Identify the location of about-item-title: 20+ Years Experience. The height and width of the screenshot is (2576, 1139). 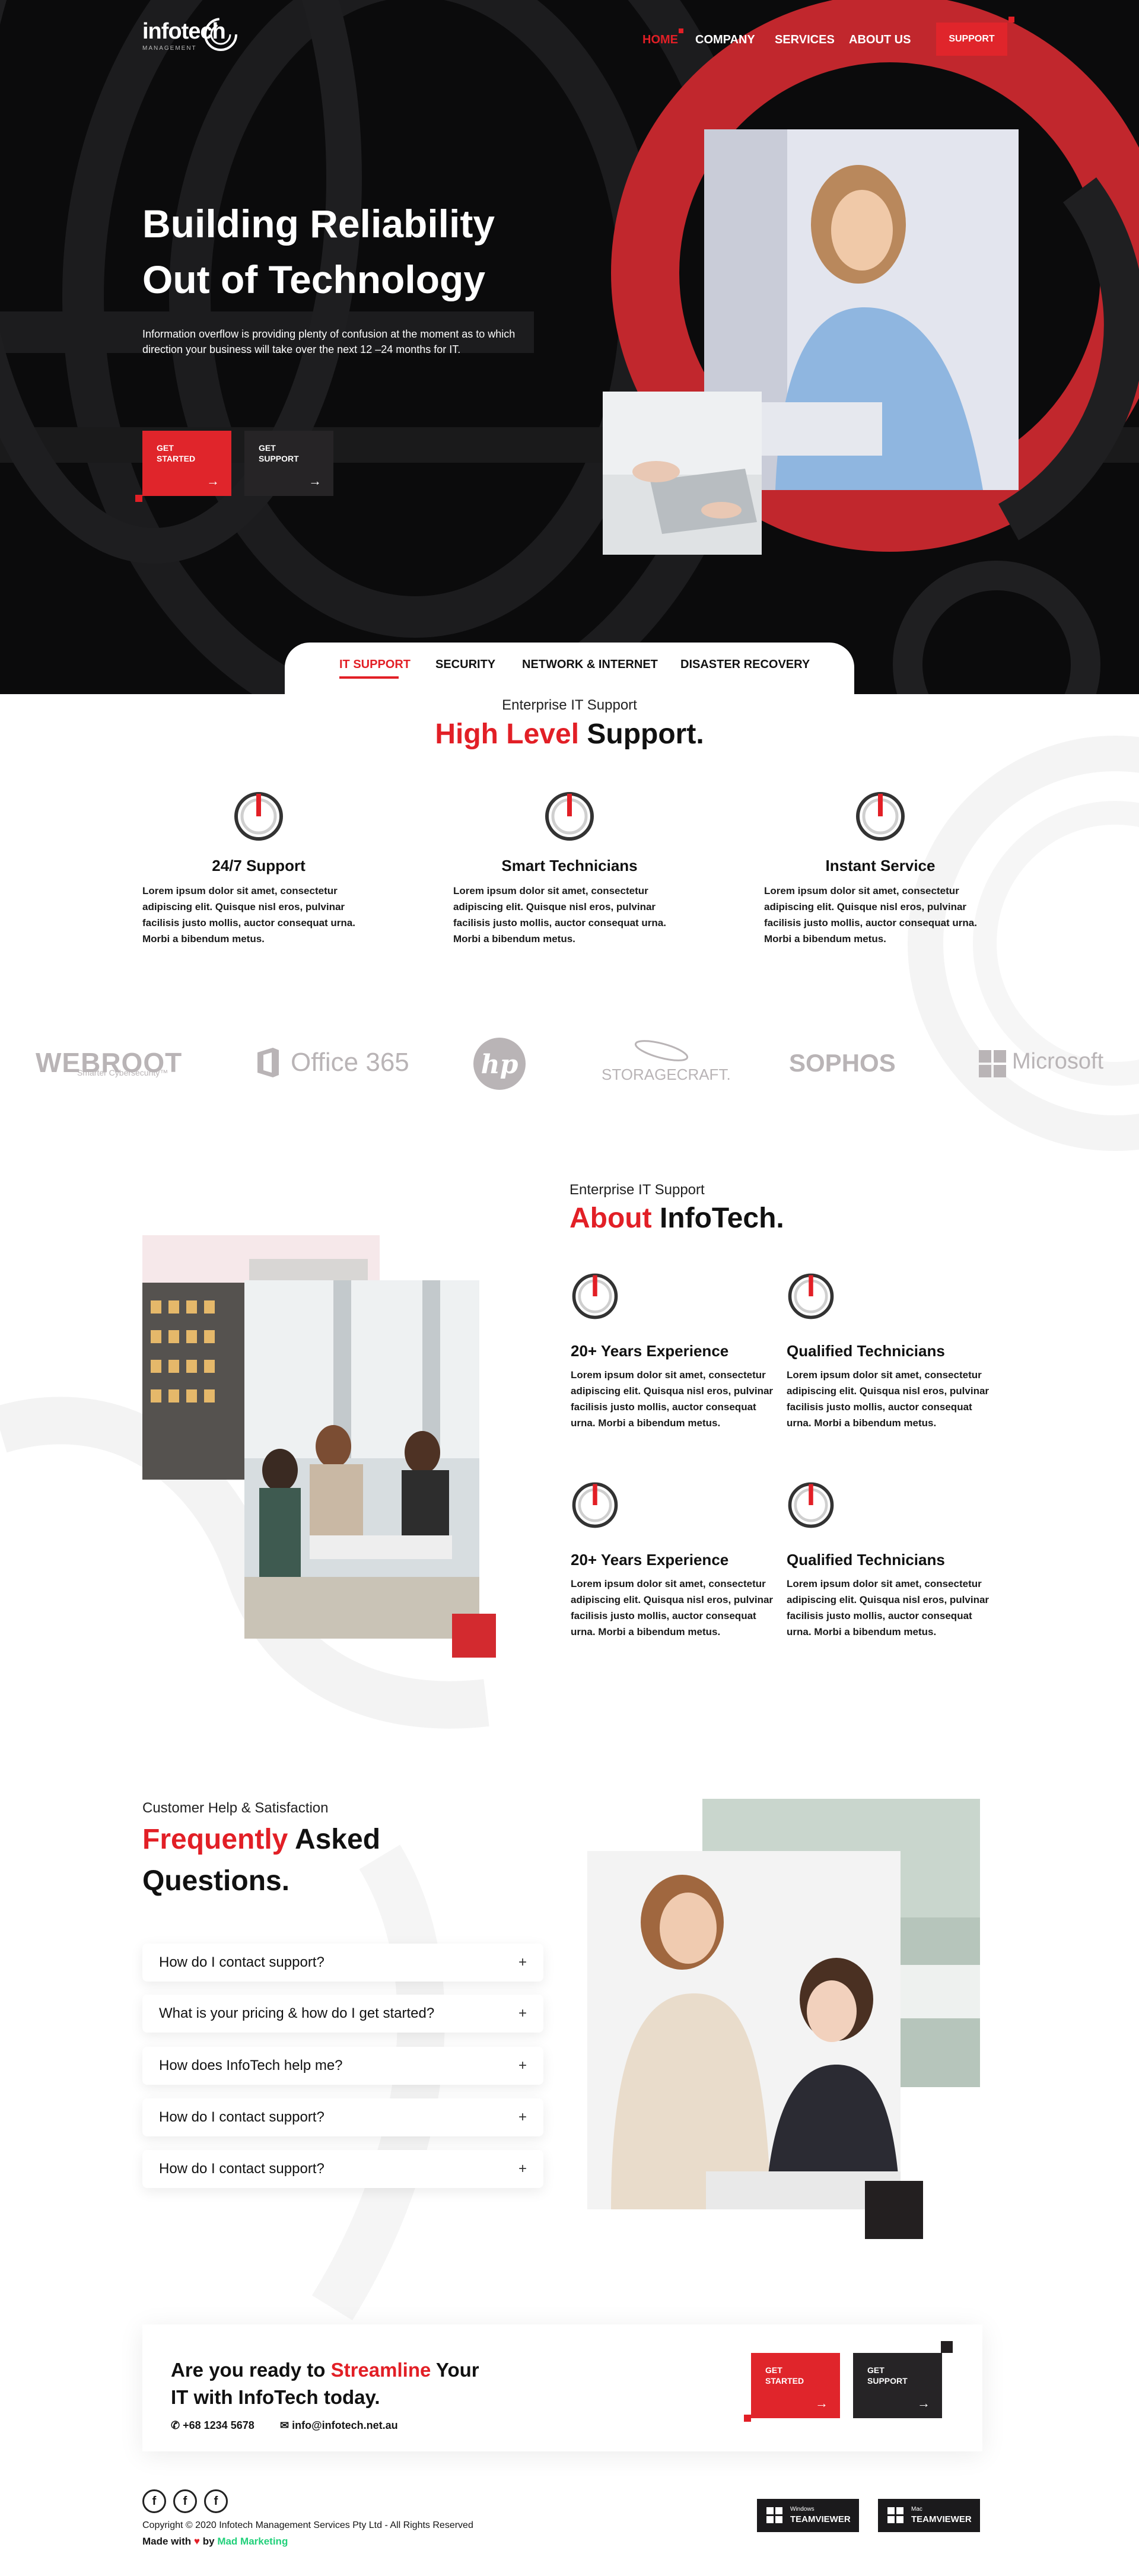
(650, 1560).